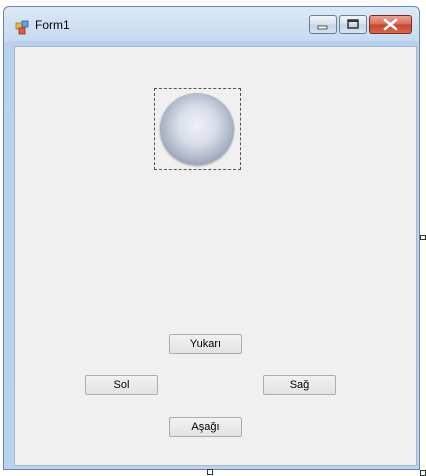  I want to click on maximize-button, so click(353, 24).